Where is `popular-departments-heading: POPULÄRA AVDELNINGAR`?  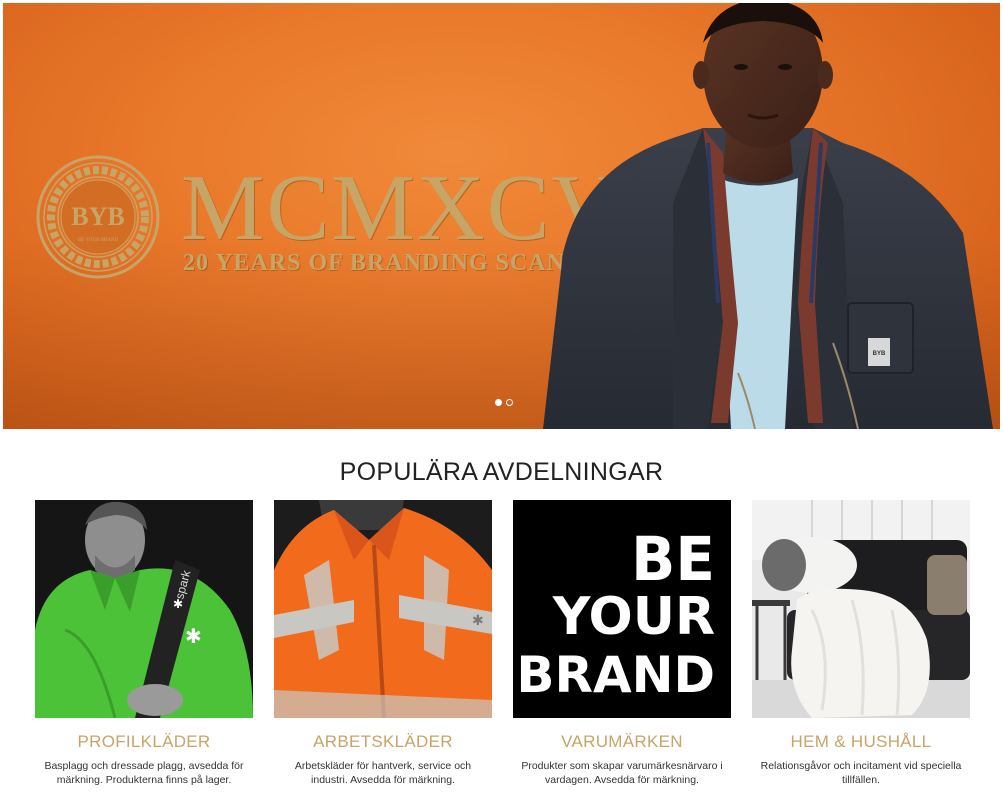
popular-departments-heading: POPULÄRA AVDELNINGAR is located at coordinates (501, 472).